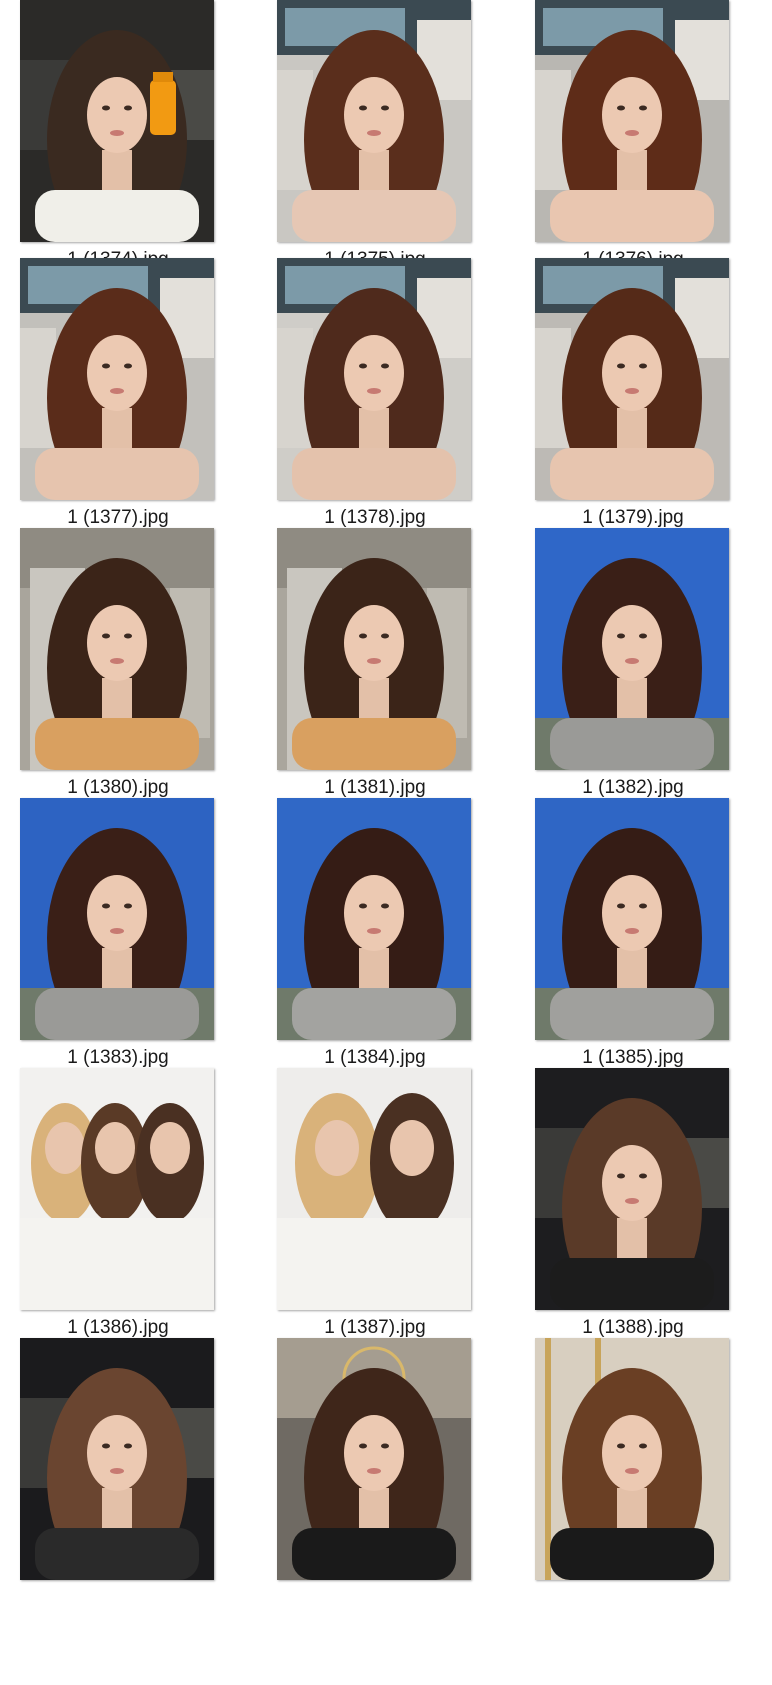 The image size is (772, 1685). I want to click on file-name-label: 1 (1384).jpg, so click(375, 1058).